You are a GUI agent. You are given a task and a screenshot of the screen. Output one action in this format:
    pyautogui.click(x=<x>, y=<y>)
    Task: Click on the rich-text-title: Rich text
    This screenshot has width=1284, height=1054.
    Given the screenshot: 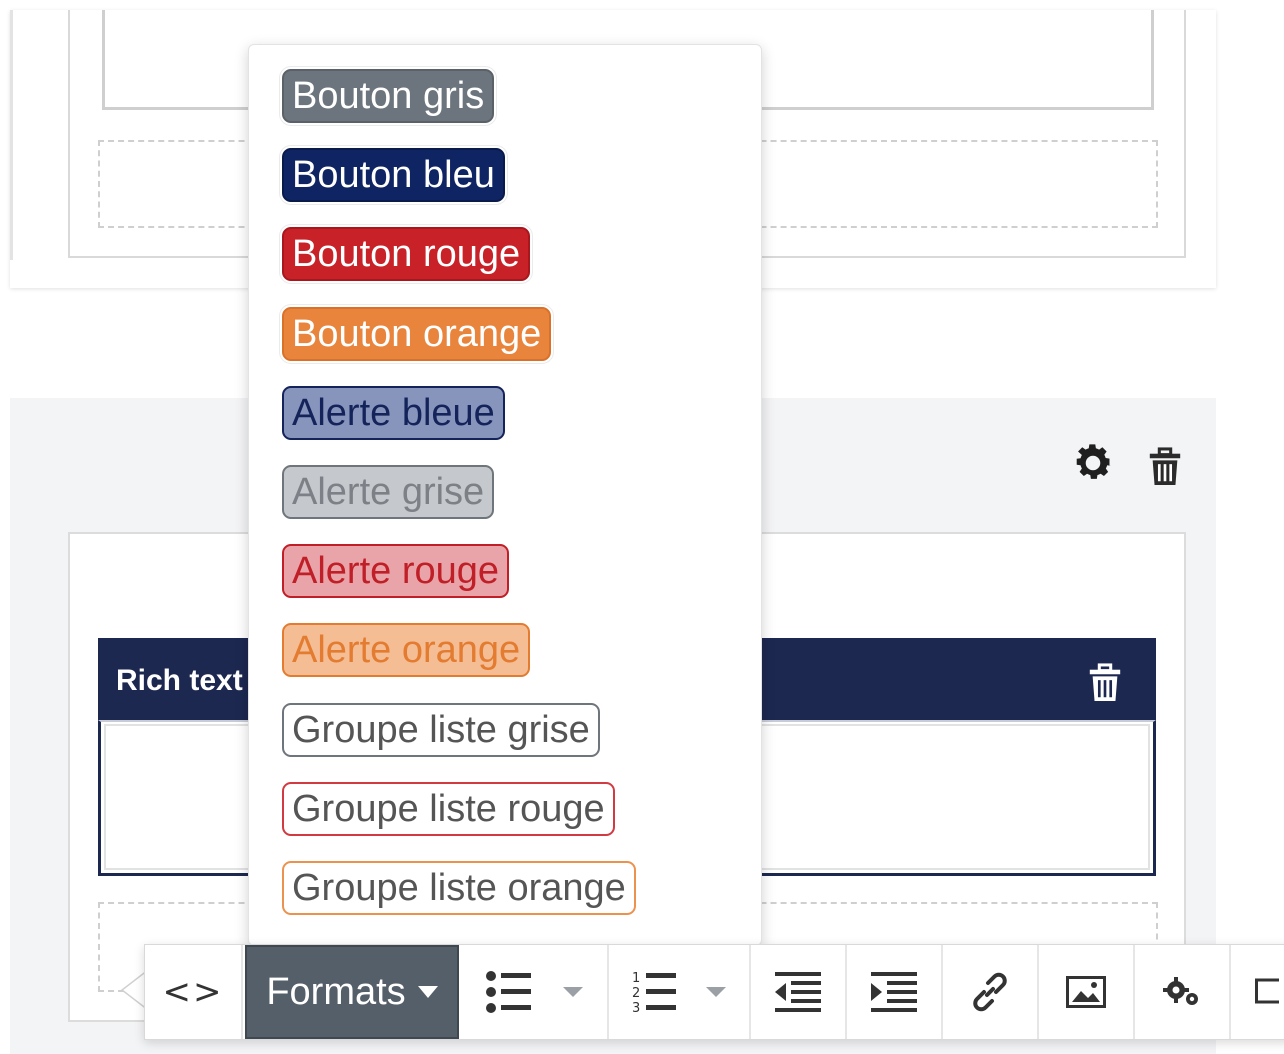 What is the action you would take?
    pyautogui.click(x=179, y=680)
    